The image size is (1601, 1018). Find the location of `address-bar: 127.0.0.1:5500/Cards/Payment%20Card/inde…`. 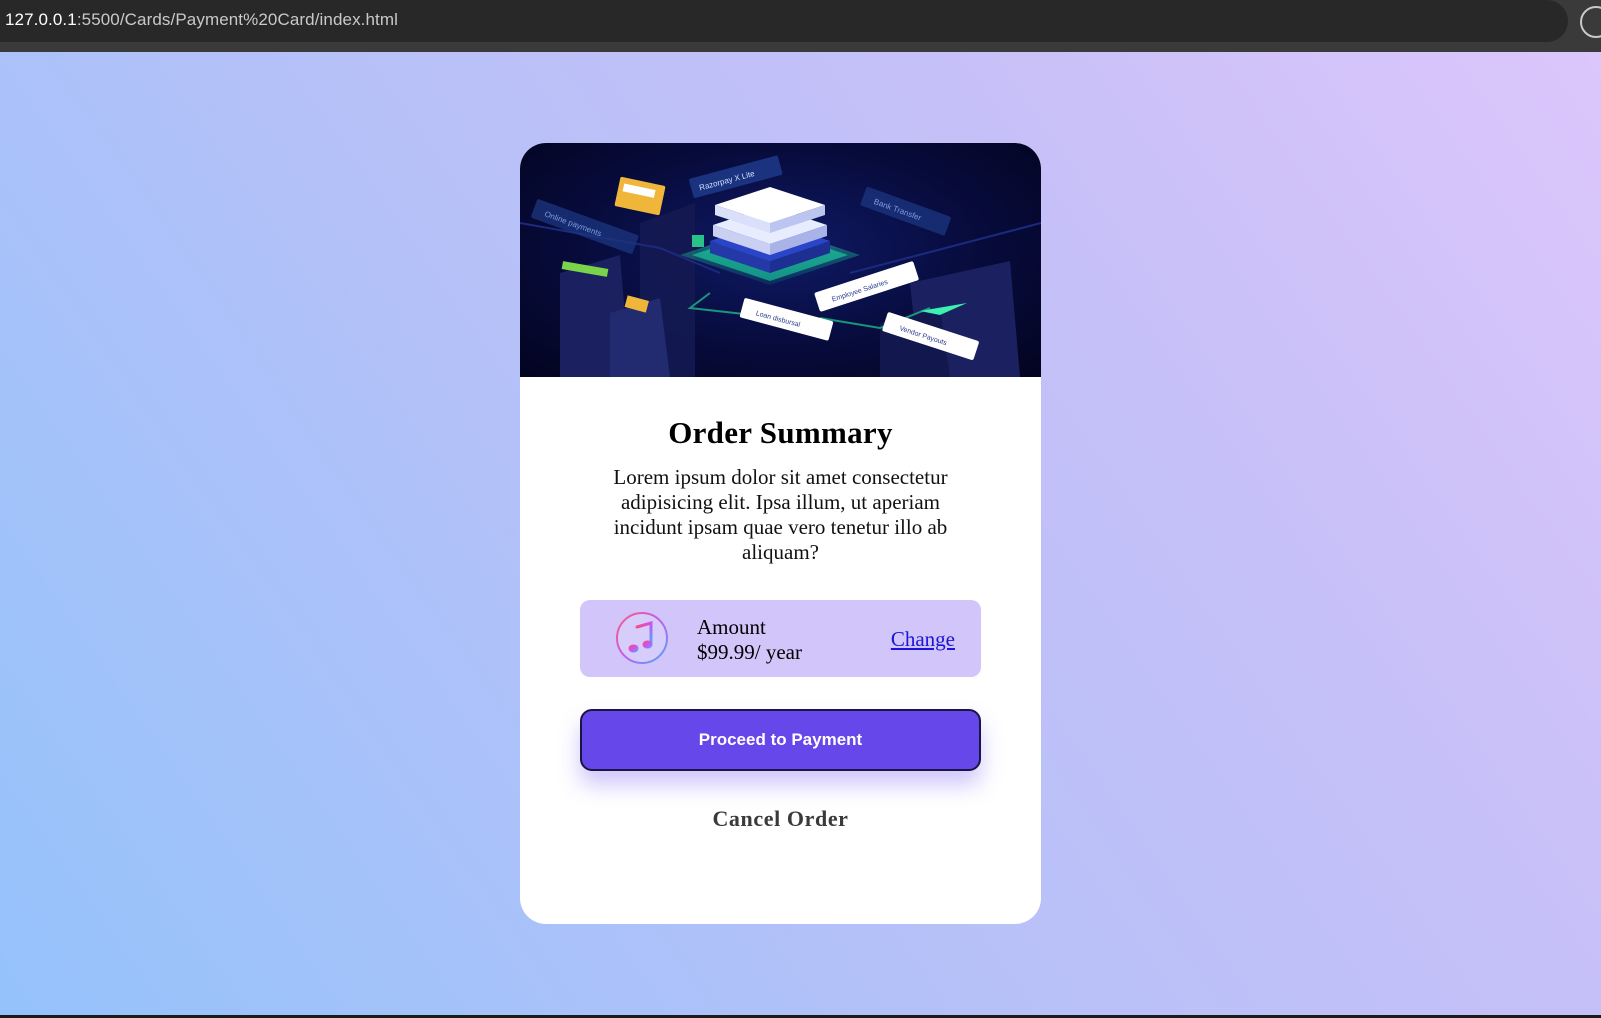

address-bar: 127.0.0.1:5500/Cards/Payment%20Card/inde… is located at coordinates (784, 21).